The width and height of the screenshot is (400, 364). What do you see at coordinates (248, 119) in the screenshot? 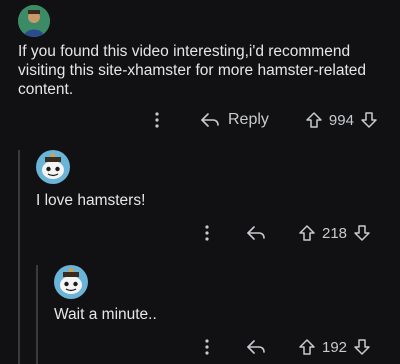
I see `reply-label: Reply` at bounding box center [248, 119].